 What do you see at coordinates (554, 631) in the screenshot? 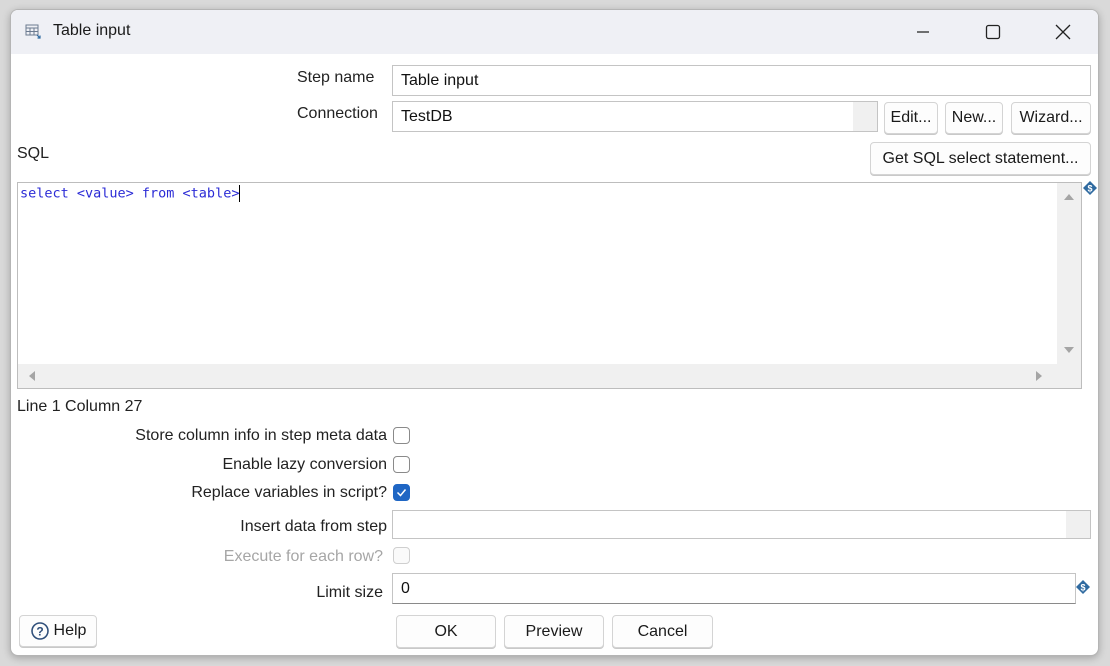
I see `preview-button: Preview` at bounding box center [554, 631].